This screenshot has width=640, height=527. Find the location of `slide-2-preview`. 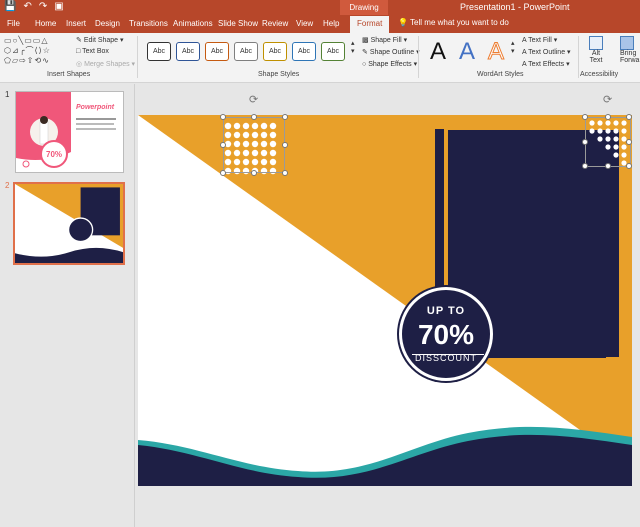

slide-2-preview is located at coordinates (69, 223).